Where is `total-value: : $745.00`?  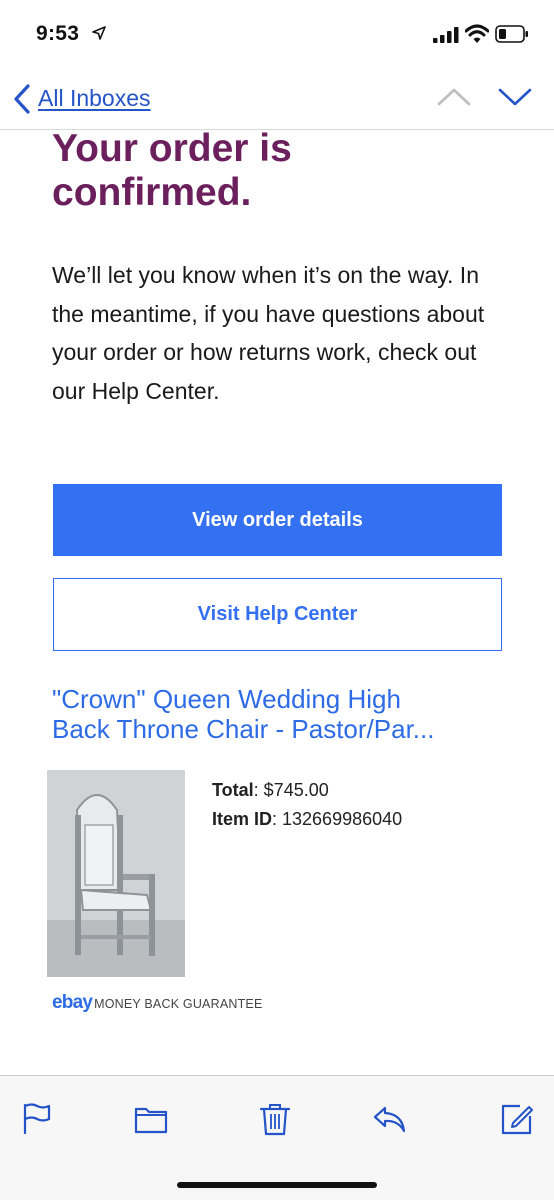 total-value: : $745.00 is located at coordinates (291, 790).